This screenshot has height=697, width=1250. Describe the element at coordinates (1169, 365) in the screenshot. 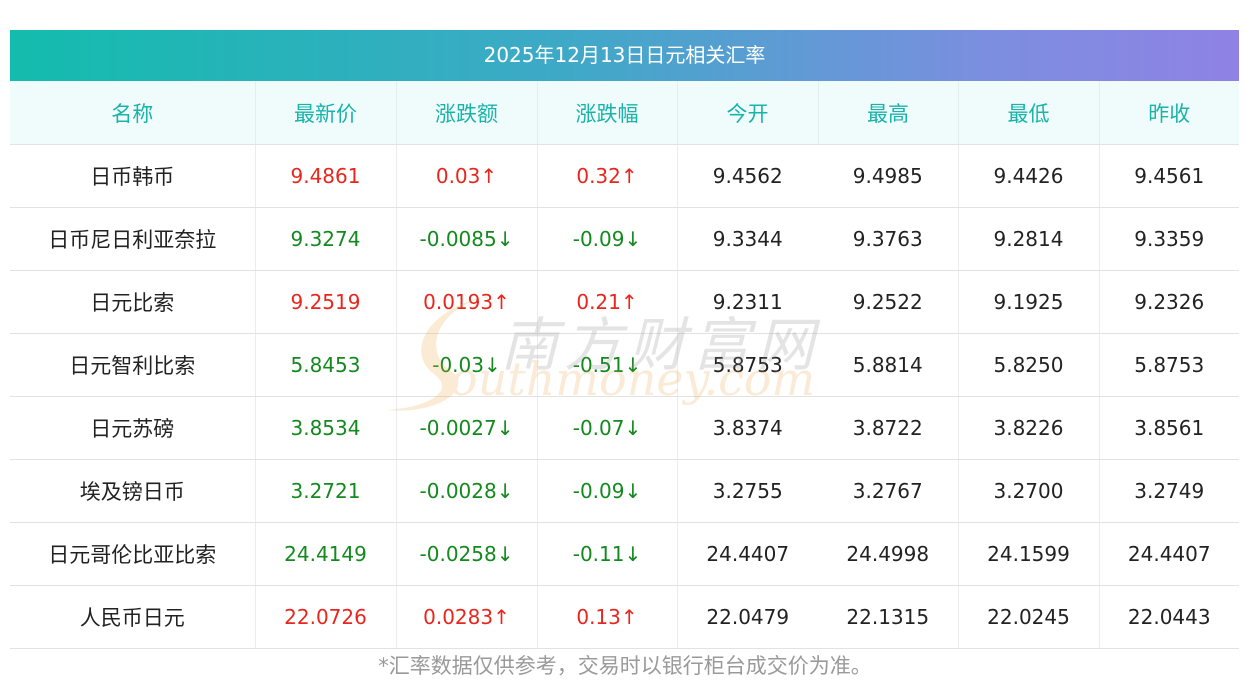

I see `cell-prev: 5.8753` at that location.